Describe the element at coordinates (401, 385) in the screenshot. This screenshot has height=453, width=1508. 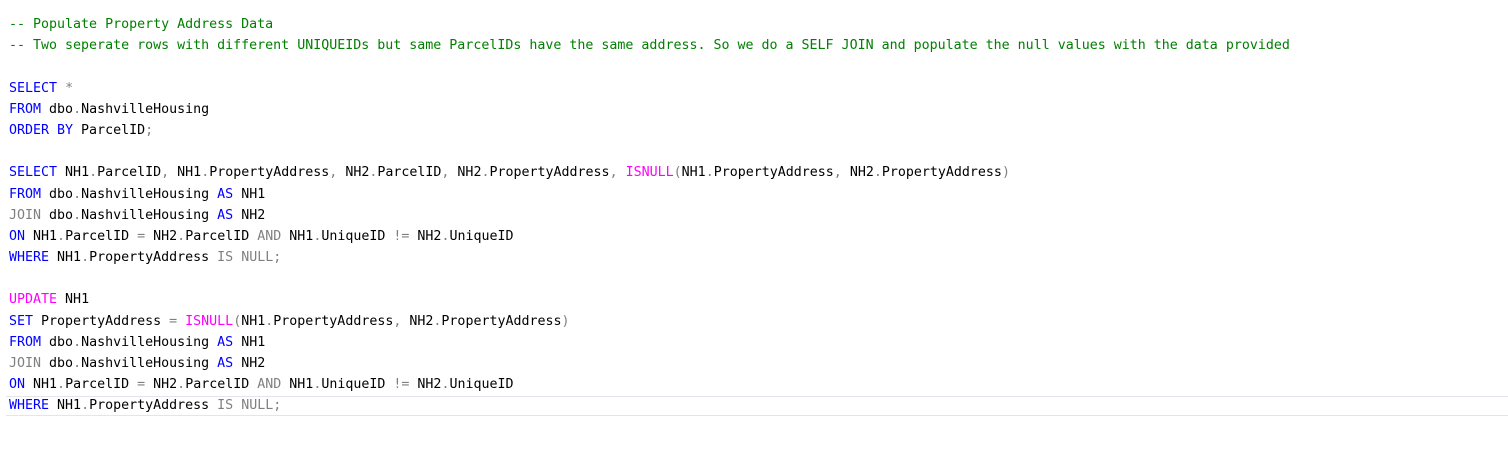
I see `code-token: !=` at that location.